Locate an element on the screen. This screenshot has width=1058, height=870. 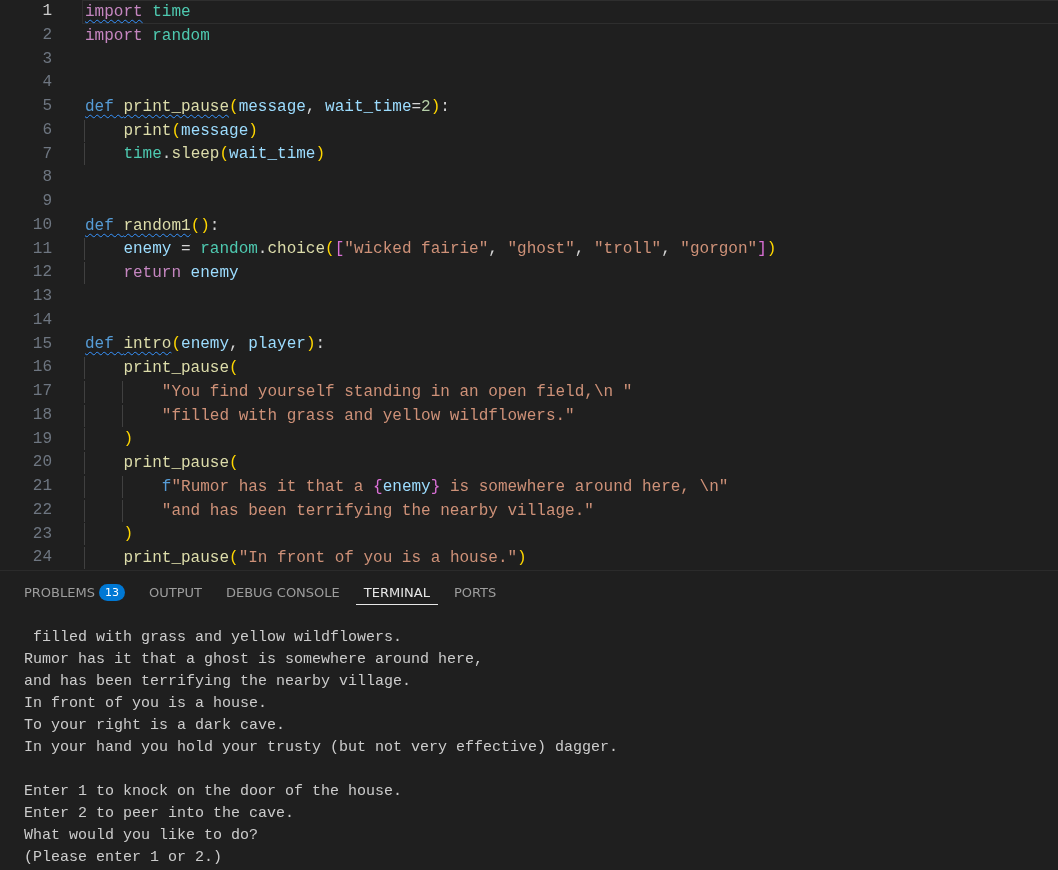
code-line: return enemy is located at coordinates (162, 273).